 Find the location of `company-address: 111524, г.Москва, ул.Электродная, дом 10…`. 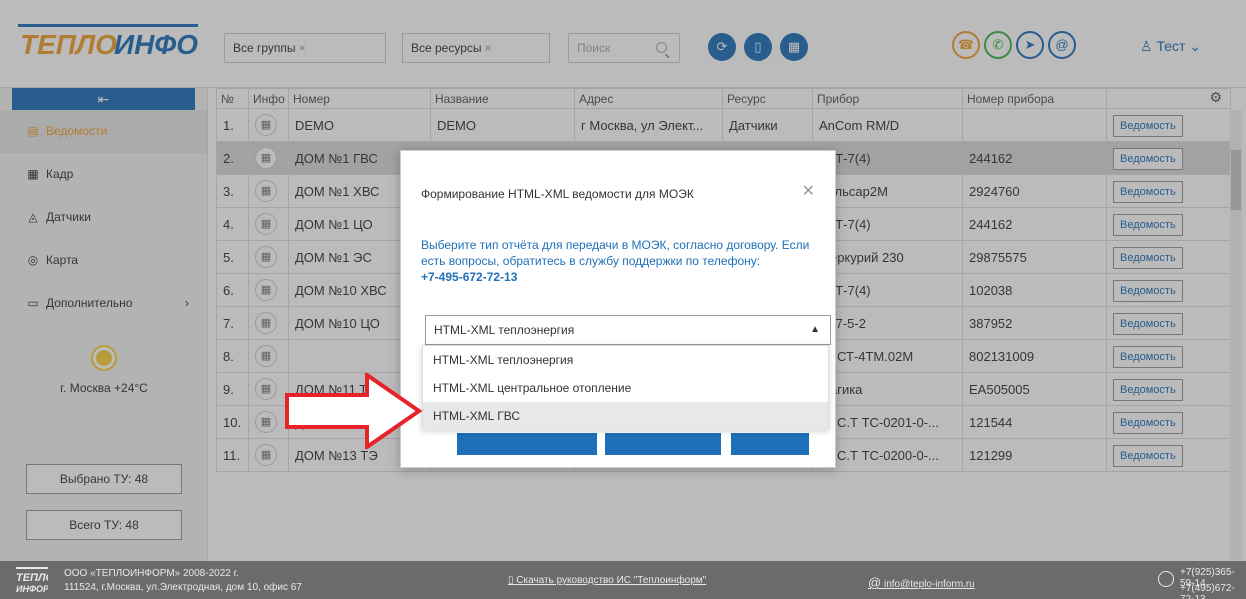

company-address: 111524, г.Москва, ул.Электродная, дом 10… is located at coordinates (183, 587).